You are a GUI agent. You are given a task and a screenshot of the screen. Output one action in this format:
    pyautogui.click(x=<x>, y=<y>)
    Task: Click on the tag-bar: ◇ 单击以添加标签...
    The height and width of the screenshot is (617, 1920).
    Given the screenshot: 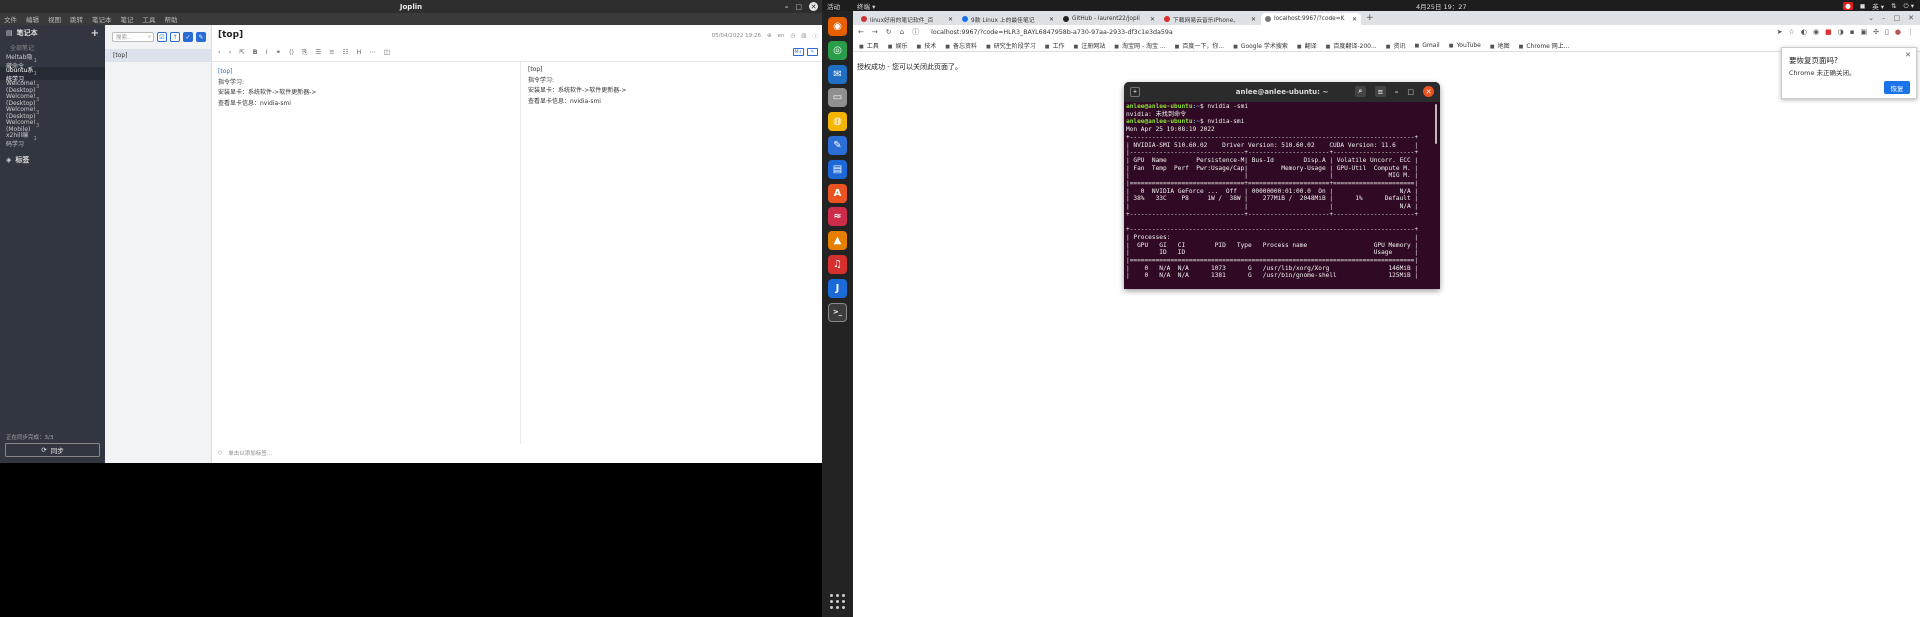 What is the action you would take?
    pyautogui.click(x=245, y=453)
    